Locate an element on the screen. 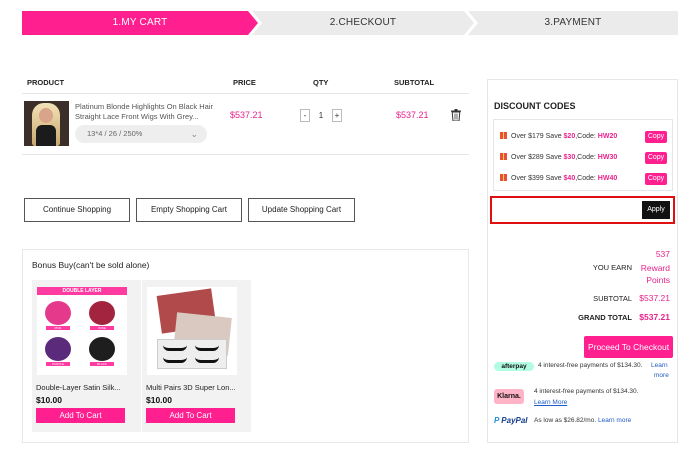  paypal-mark-icon: P is located at coordinates (497, 420).